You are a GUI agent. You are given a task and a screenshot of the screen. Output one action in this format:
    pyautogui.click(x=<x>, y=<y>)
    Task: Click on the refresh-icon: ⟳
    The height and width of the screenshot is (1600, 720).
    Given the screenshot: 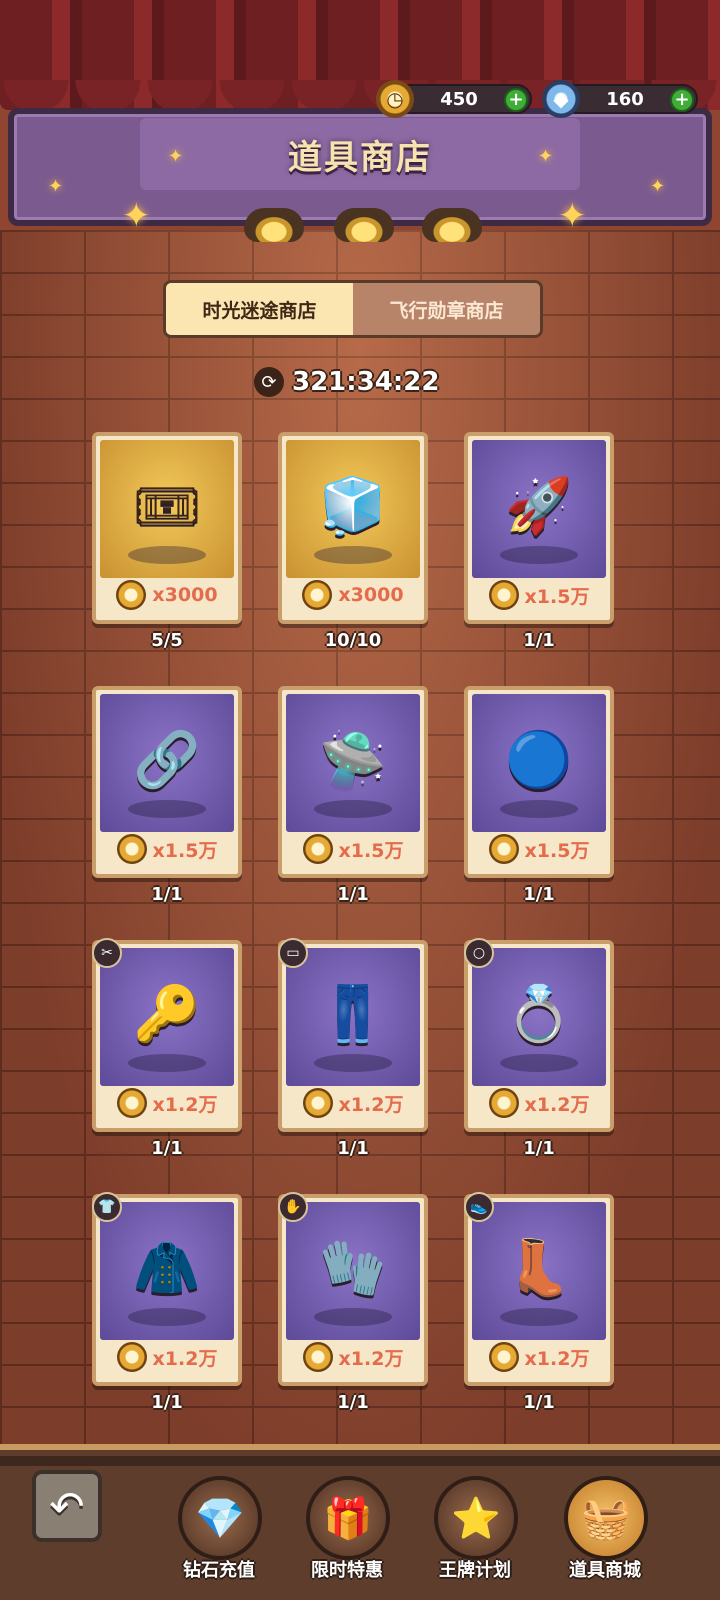 What is the action you would take?
    pyautogui.click(x=269, y=382)
    